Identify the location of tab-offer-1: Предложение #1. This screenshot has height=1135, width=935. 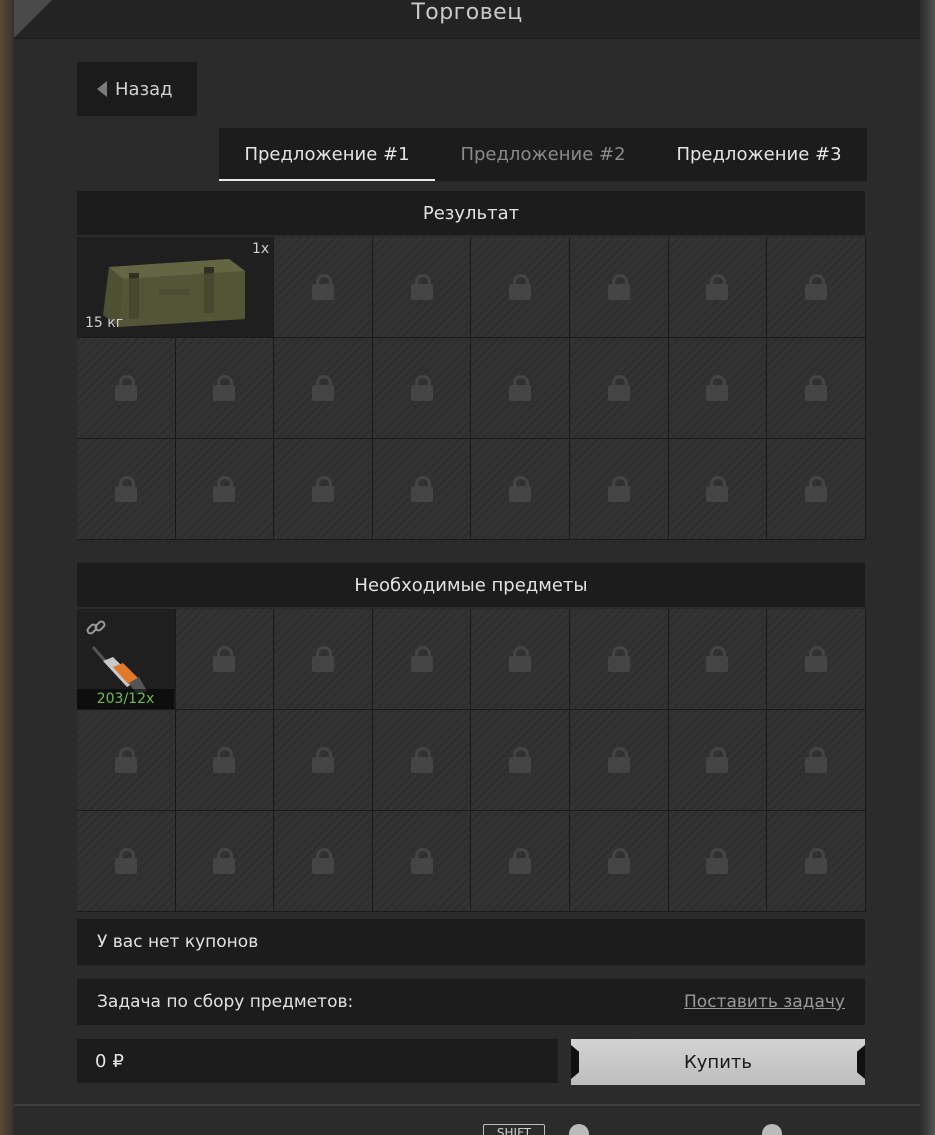
(327, 154).